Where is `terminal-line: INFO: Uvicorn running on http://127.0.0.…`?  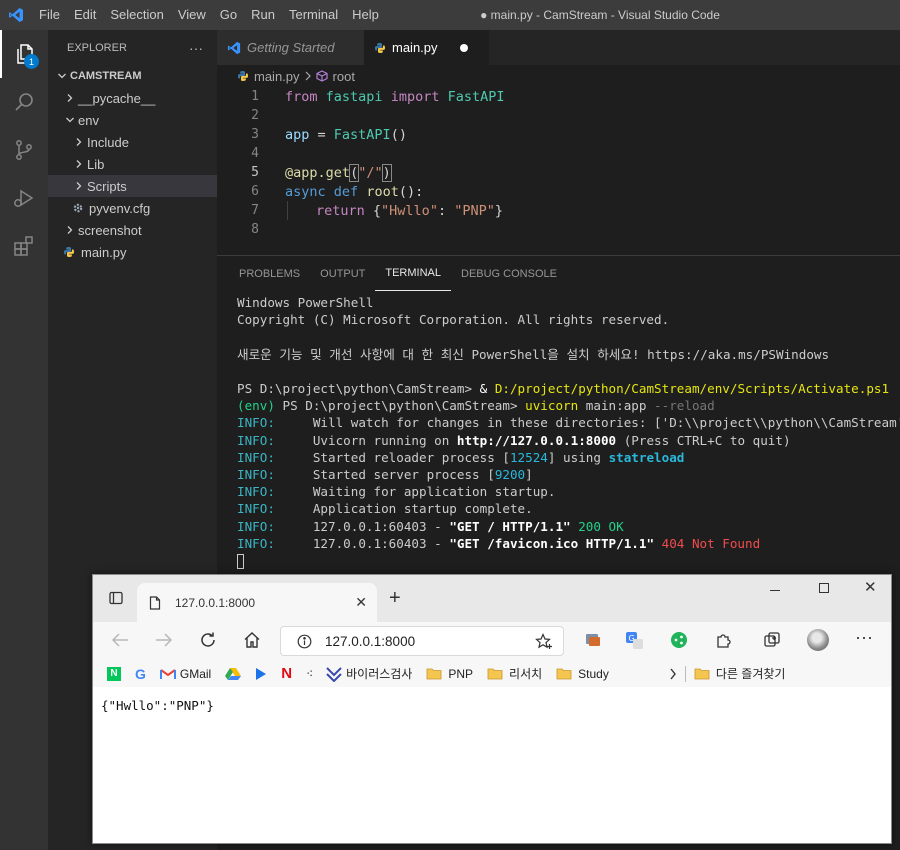 terminal-line: INFO: Uvicorn running on http://127.0.0.… is located at coordinates (514, 440).